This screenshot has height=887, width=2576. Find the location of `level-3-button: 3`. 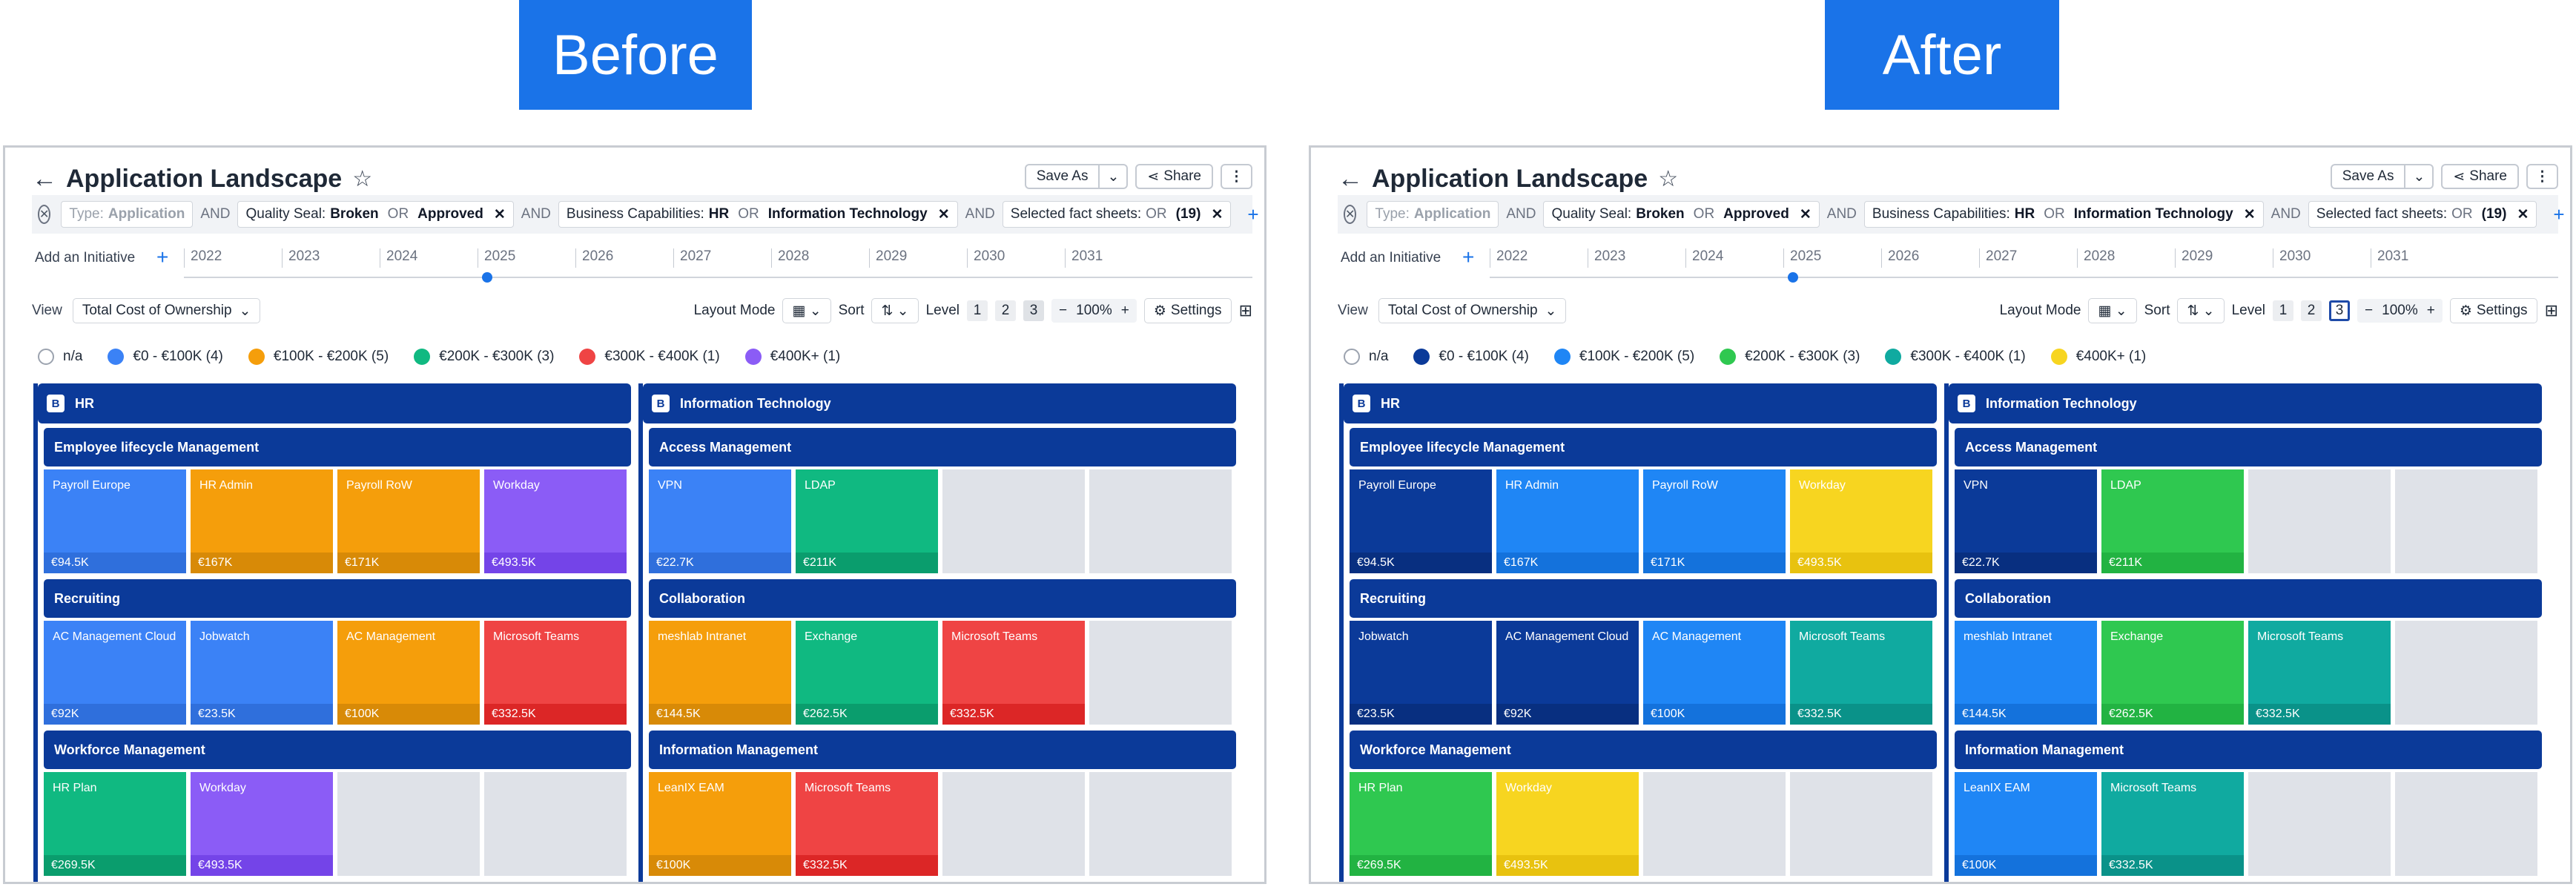

level-3-button: 3 is located at coordinates (1034, 311).